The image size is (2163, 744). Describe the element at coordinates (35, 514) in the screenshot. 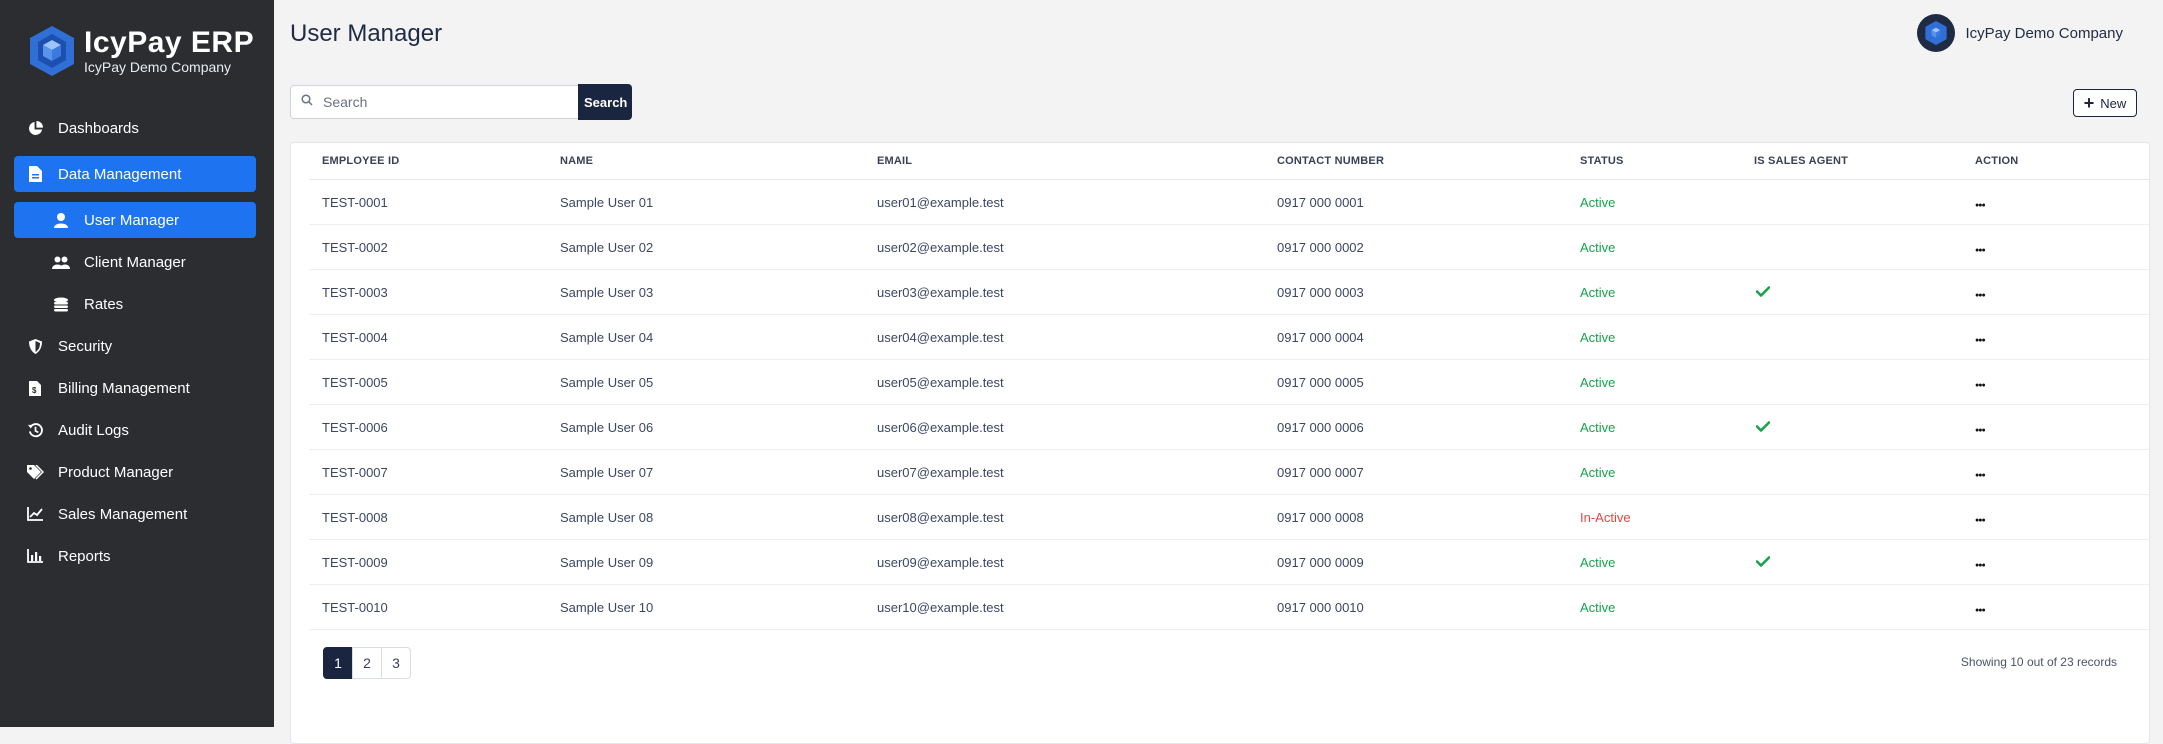

I see `line-chart-icon` at that location.